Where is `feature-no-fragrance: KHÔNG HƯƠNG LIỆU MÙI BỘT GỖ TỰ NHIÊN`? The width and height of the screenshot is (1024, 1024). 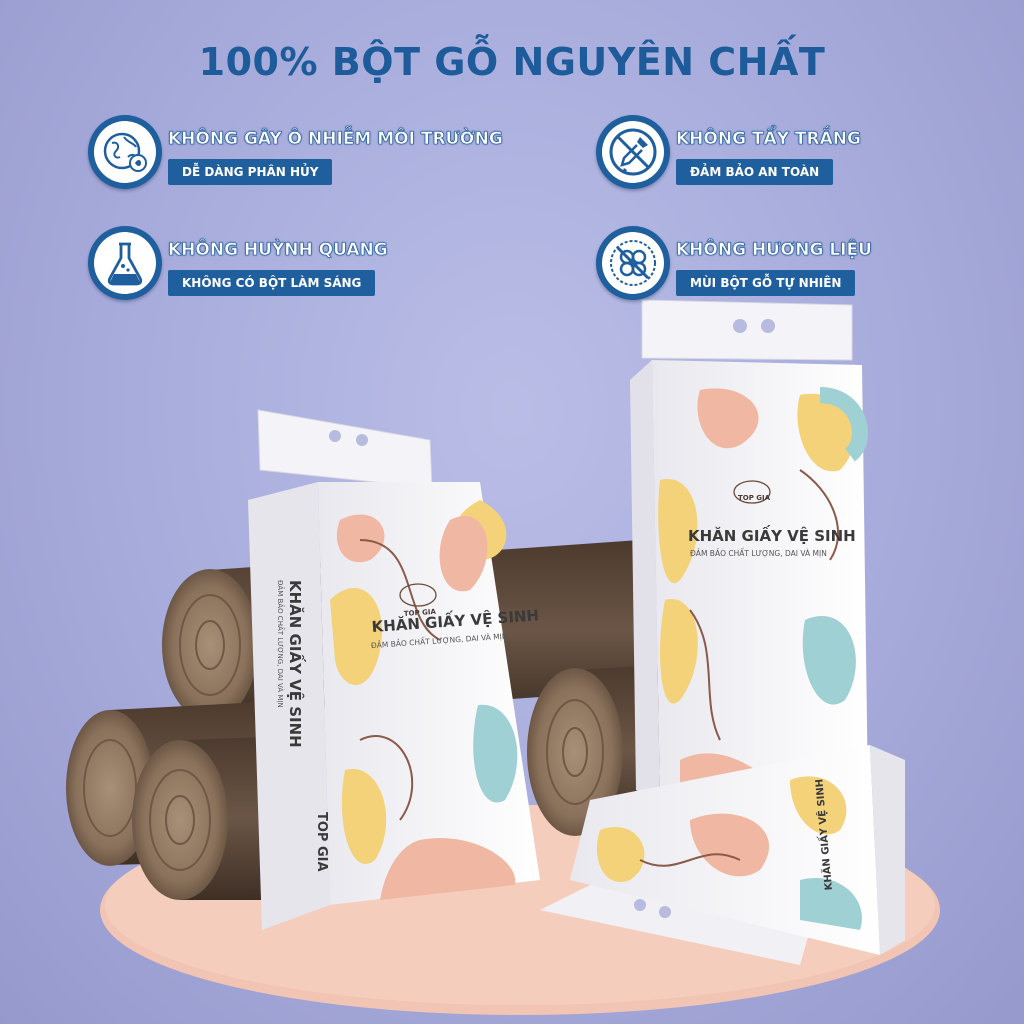 feature-no-fragrance: KHÔNG HƯƠNG LIỆU MÙI BỘT GỖ TỰ NHIÊN is located at coordinates (786, 266).